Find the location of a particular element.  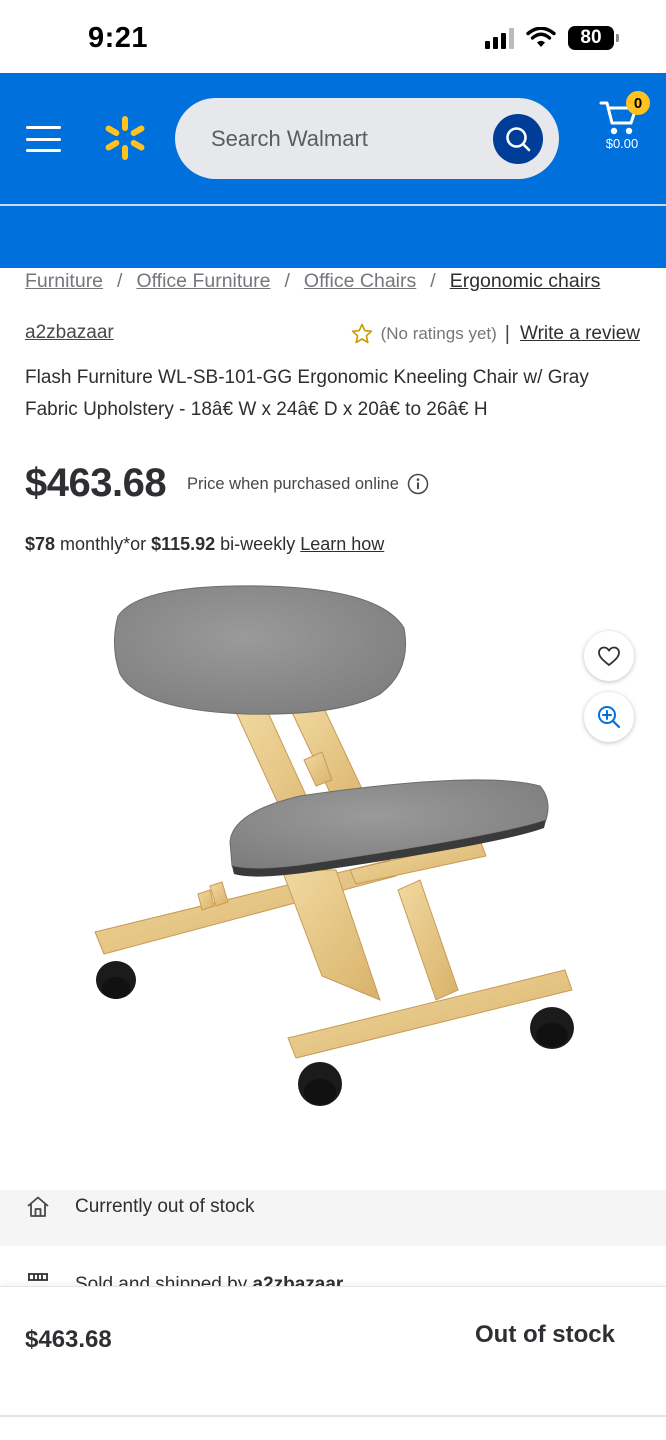

search-icon is located at coordinates (518, 139).